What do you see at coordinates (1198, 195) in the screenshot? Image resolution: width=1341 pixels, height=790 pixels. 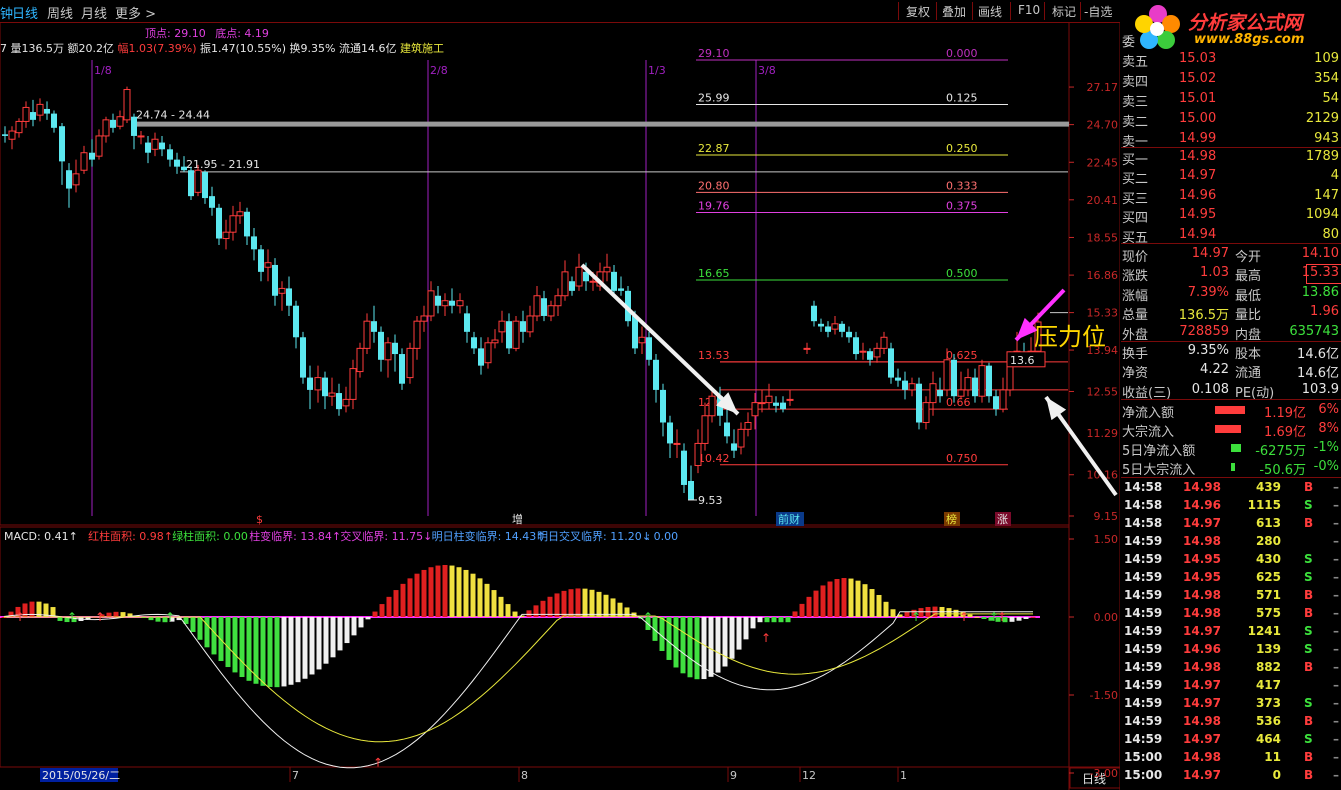 I see `bid-price: 14.96` at bounding box center [1198, 195].